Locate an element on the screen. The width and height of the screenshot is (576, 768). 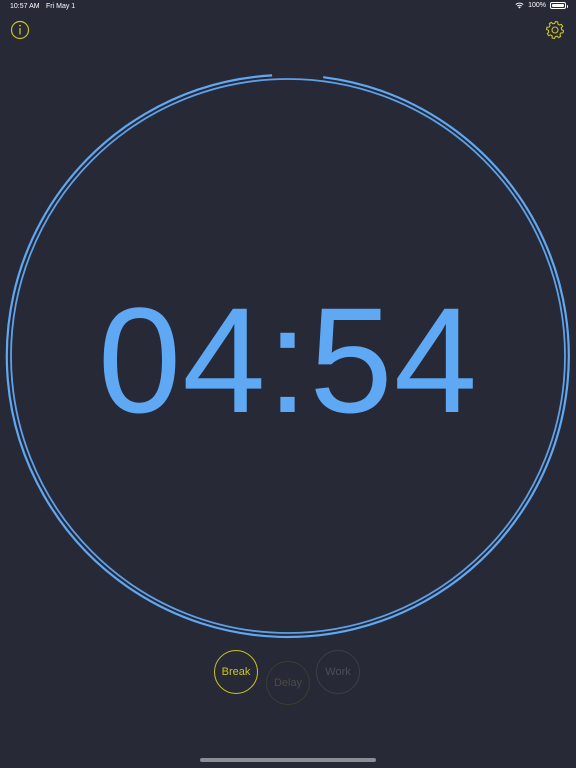
status-right: 100% is located at coordinates (541, 5).